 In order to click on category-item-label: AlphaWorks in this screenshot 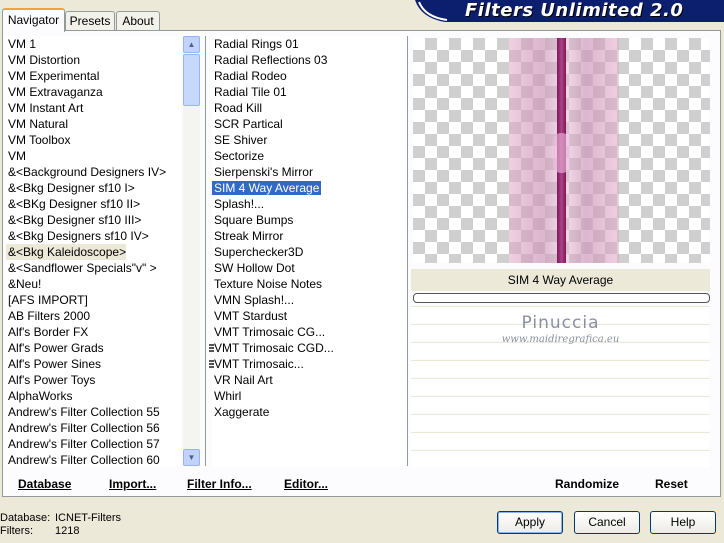, I will do `click(40, 396)`.